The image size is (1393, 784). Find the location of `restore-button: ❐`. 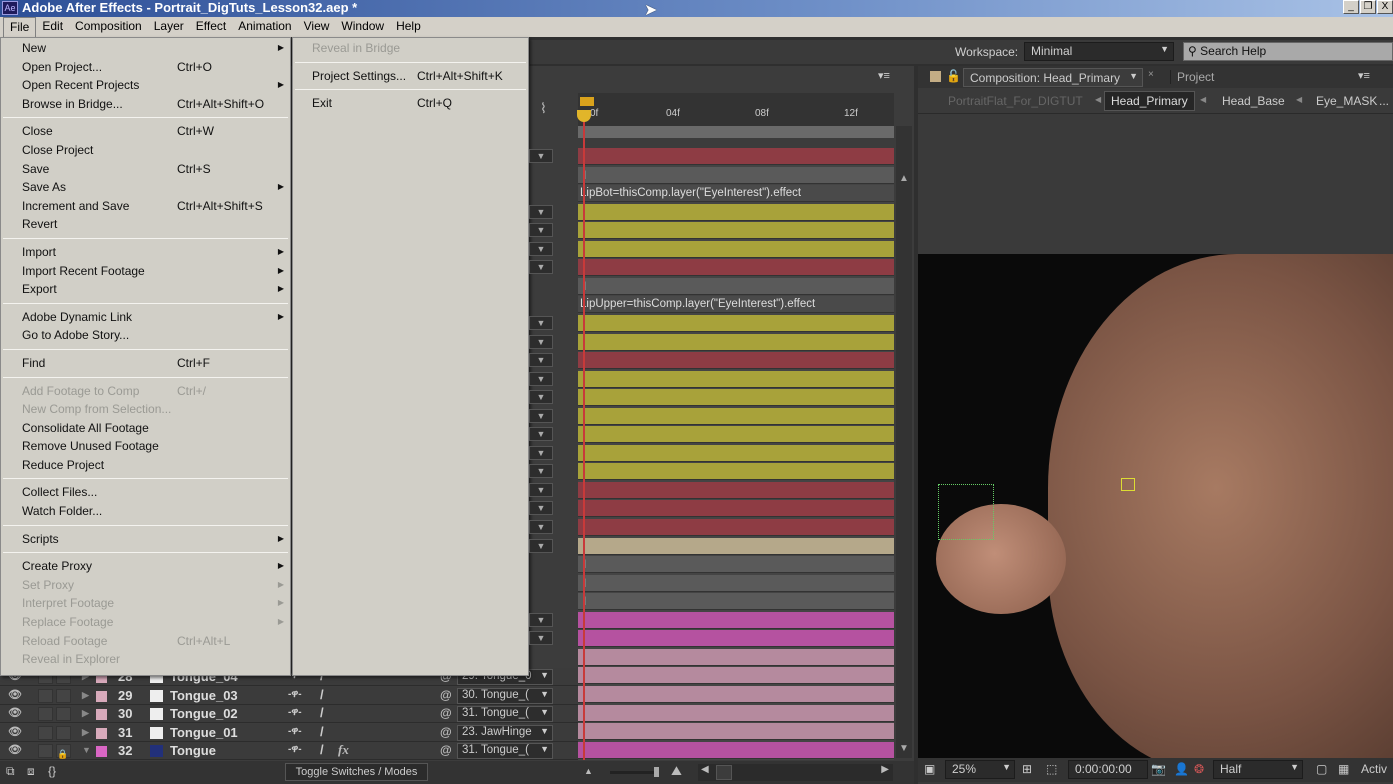

restore-button: ❐ is located at coordinates (1368, 7).